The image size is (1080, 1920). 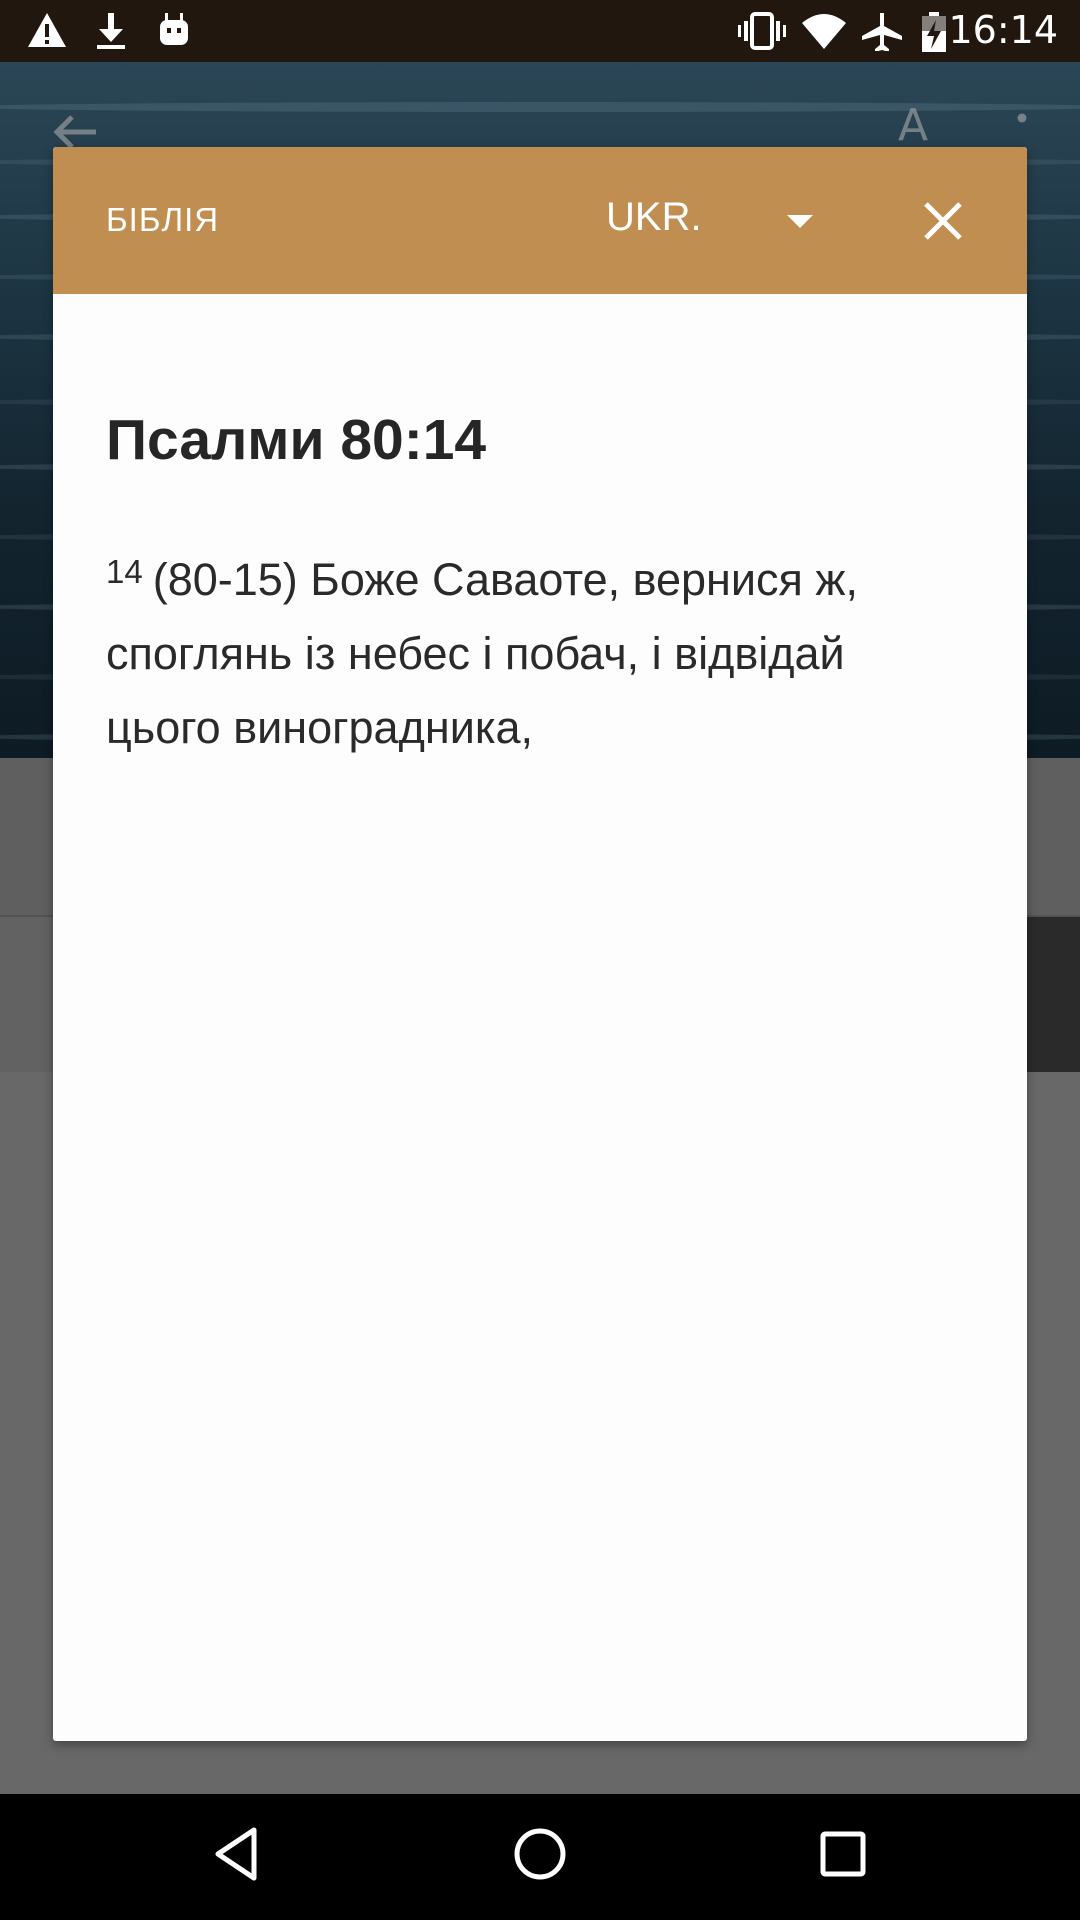 What do you see at coordinates (1003, 30) in the screenshot?
I see `clock: 16:14` at bounding box center [1003, 30].